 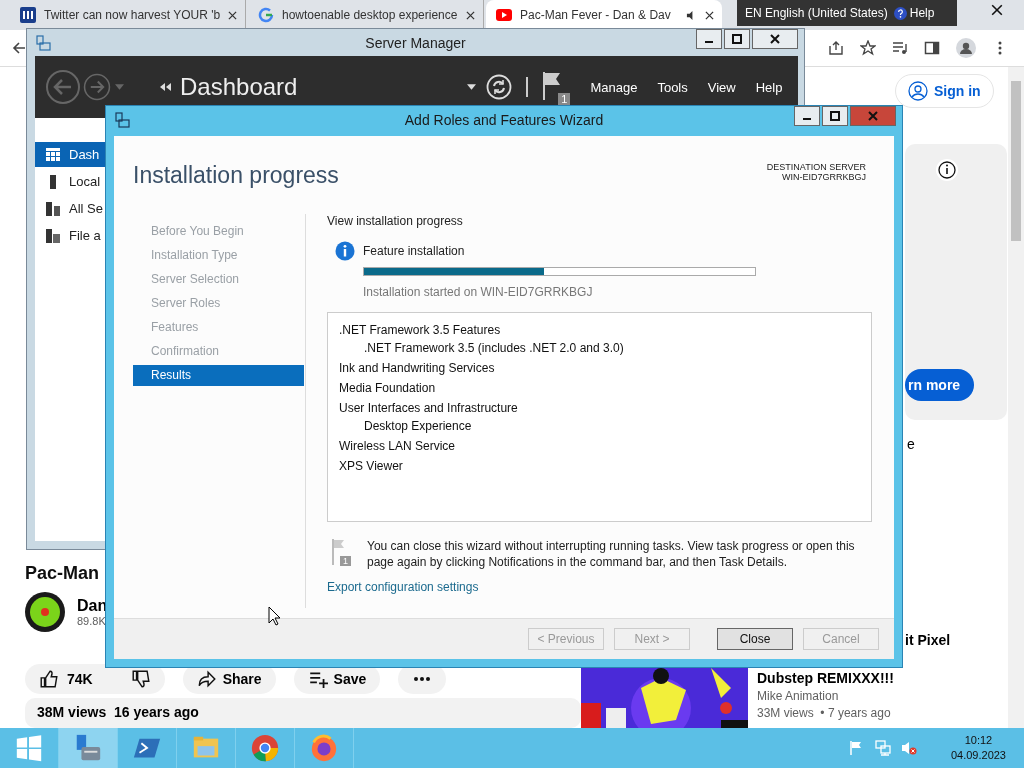 What do you see at coordinates (966, 48) in the screenshot?
I see `profile-icon` at bounding box center [966, 48].